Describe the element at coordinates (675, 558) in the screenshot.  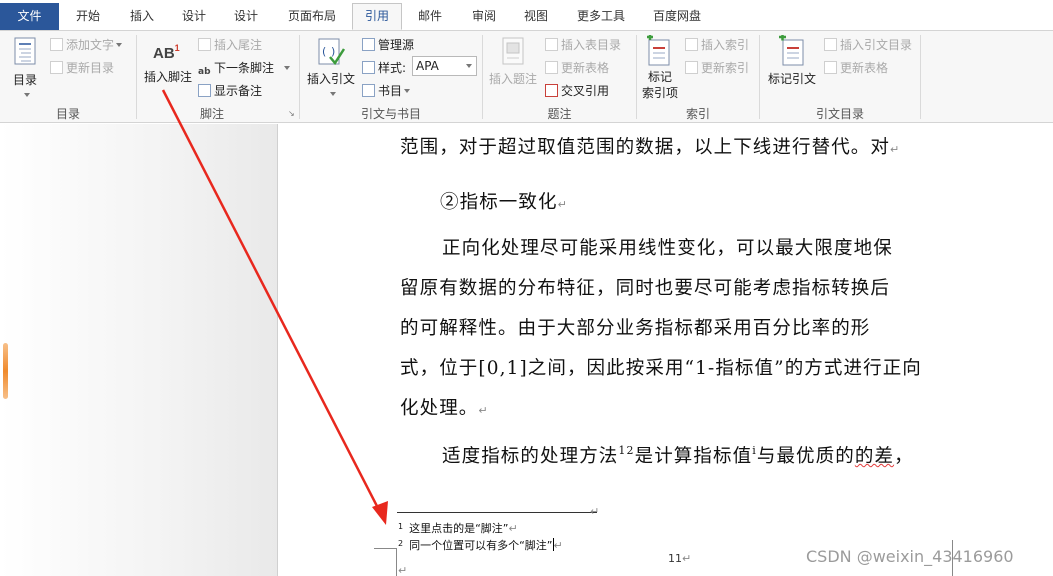
I see `page-number-text: 11` at that location.